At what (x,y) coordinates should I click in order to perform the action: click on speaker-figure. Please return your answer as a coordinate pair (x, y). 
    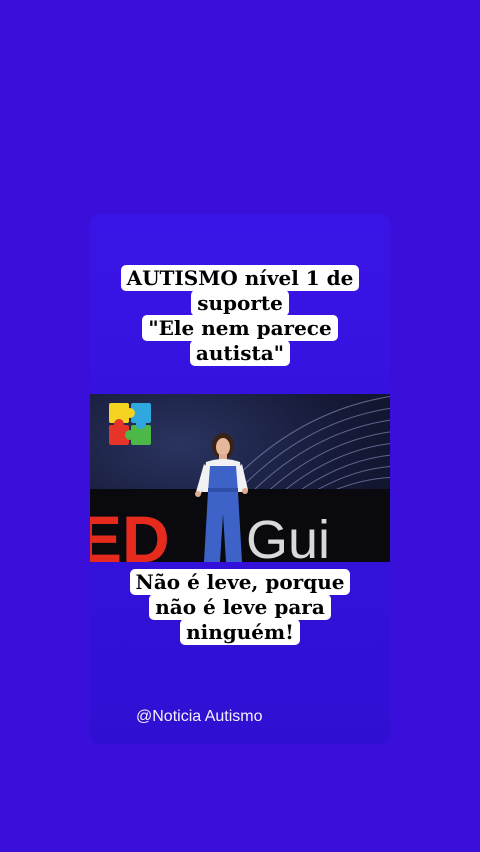
    Looking at the image, I should click on (221, 497).